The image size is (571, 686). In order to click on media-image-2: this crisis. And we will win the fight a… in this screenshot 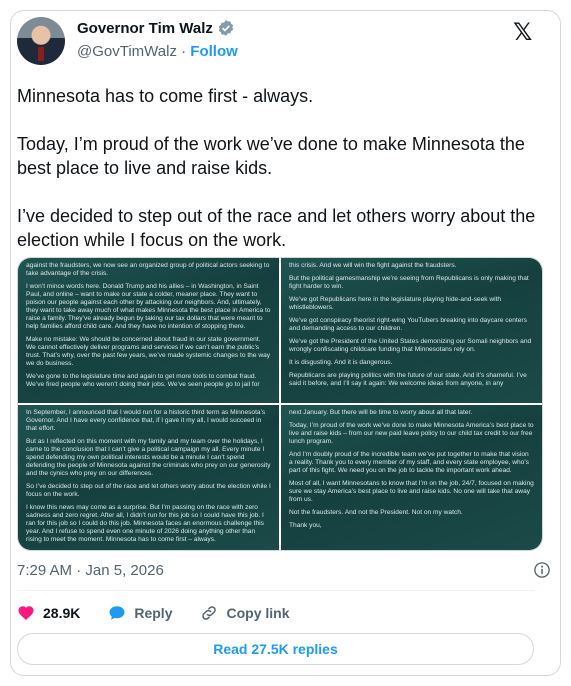, I will do `click(411, 330)`.